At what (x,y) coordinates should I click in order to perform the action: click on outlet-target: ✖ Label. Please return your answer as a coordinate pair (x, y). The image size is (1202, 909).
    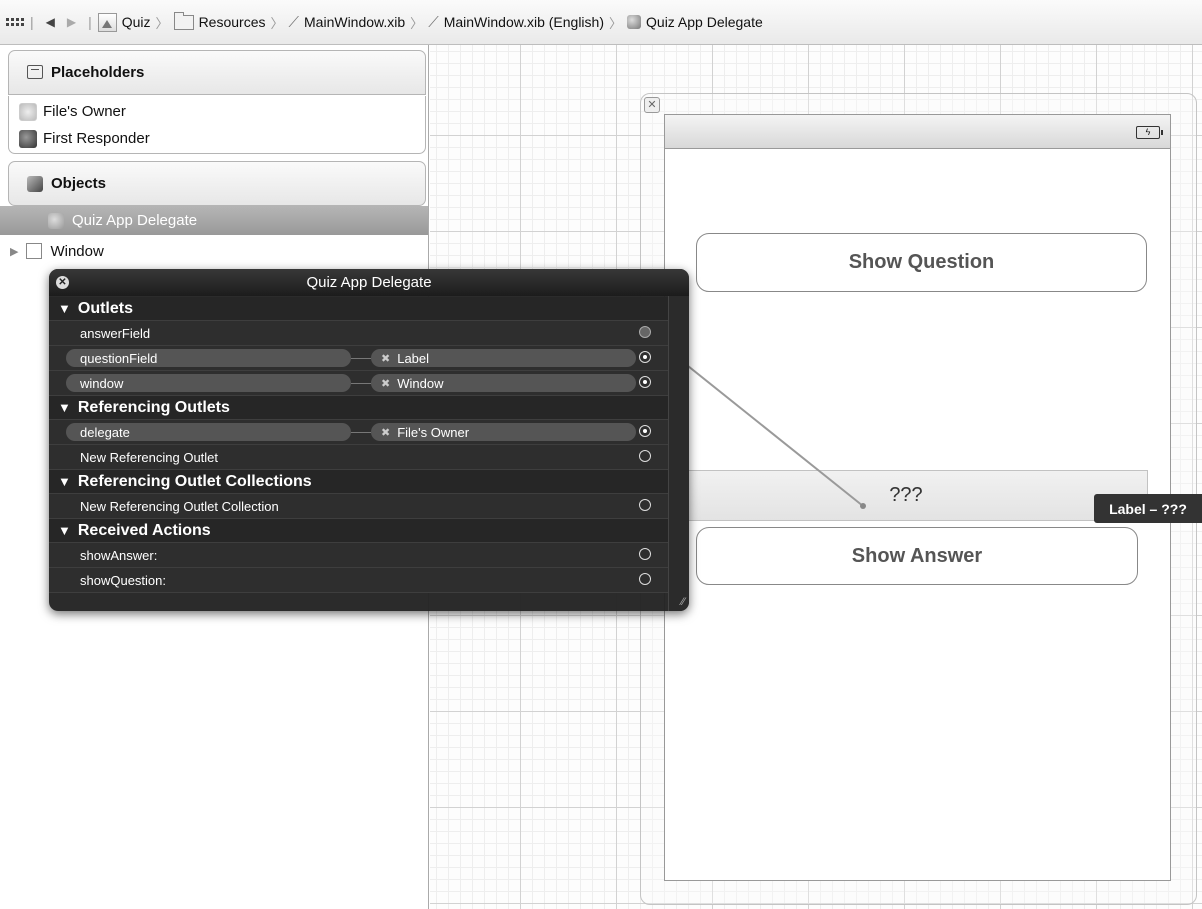
    Looking at the image, I should click on (503, 358).